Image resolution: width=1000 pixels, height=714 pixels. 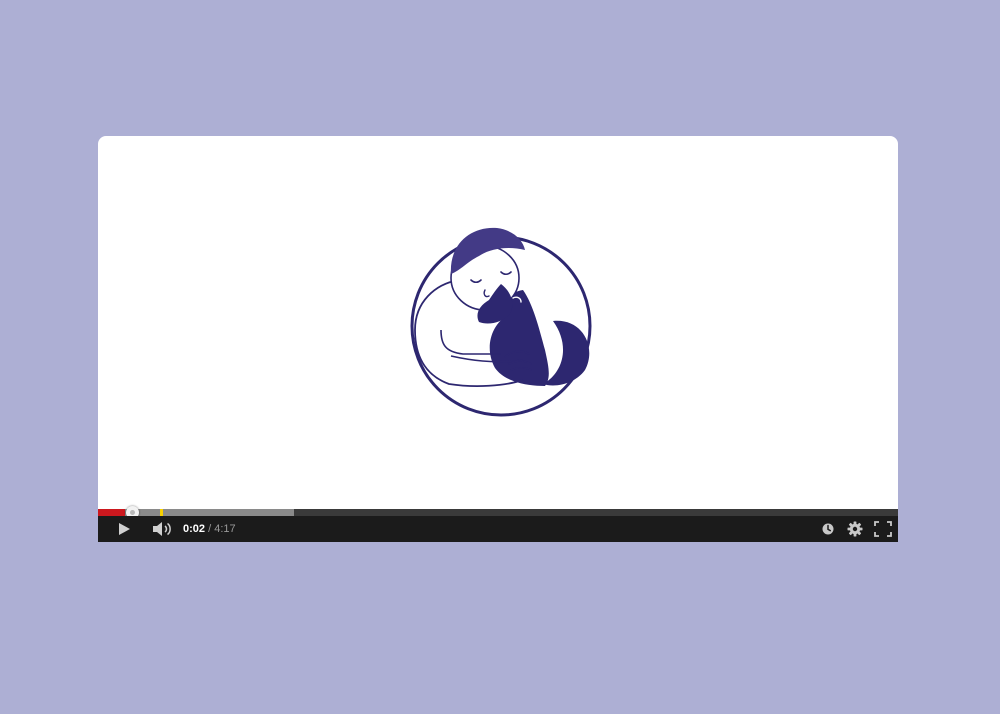 I want to click on volume-icon, so click(x=162, y=529).